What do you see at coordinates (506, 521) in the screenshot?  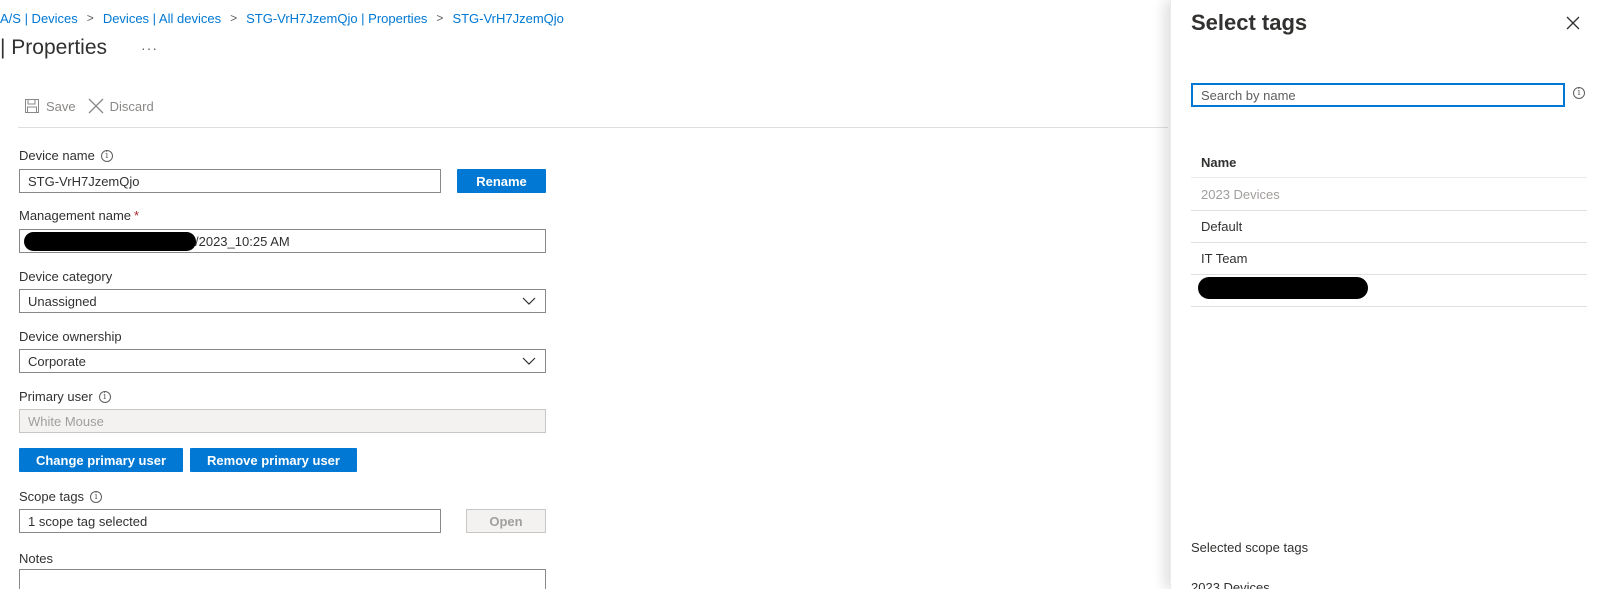 I see `open-button: Open` at bounding box center [506, 521].